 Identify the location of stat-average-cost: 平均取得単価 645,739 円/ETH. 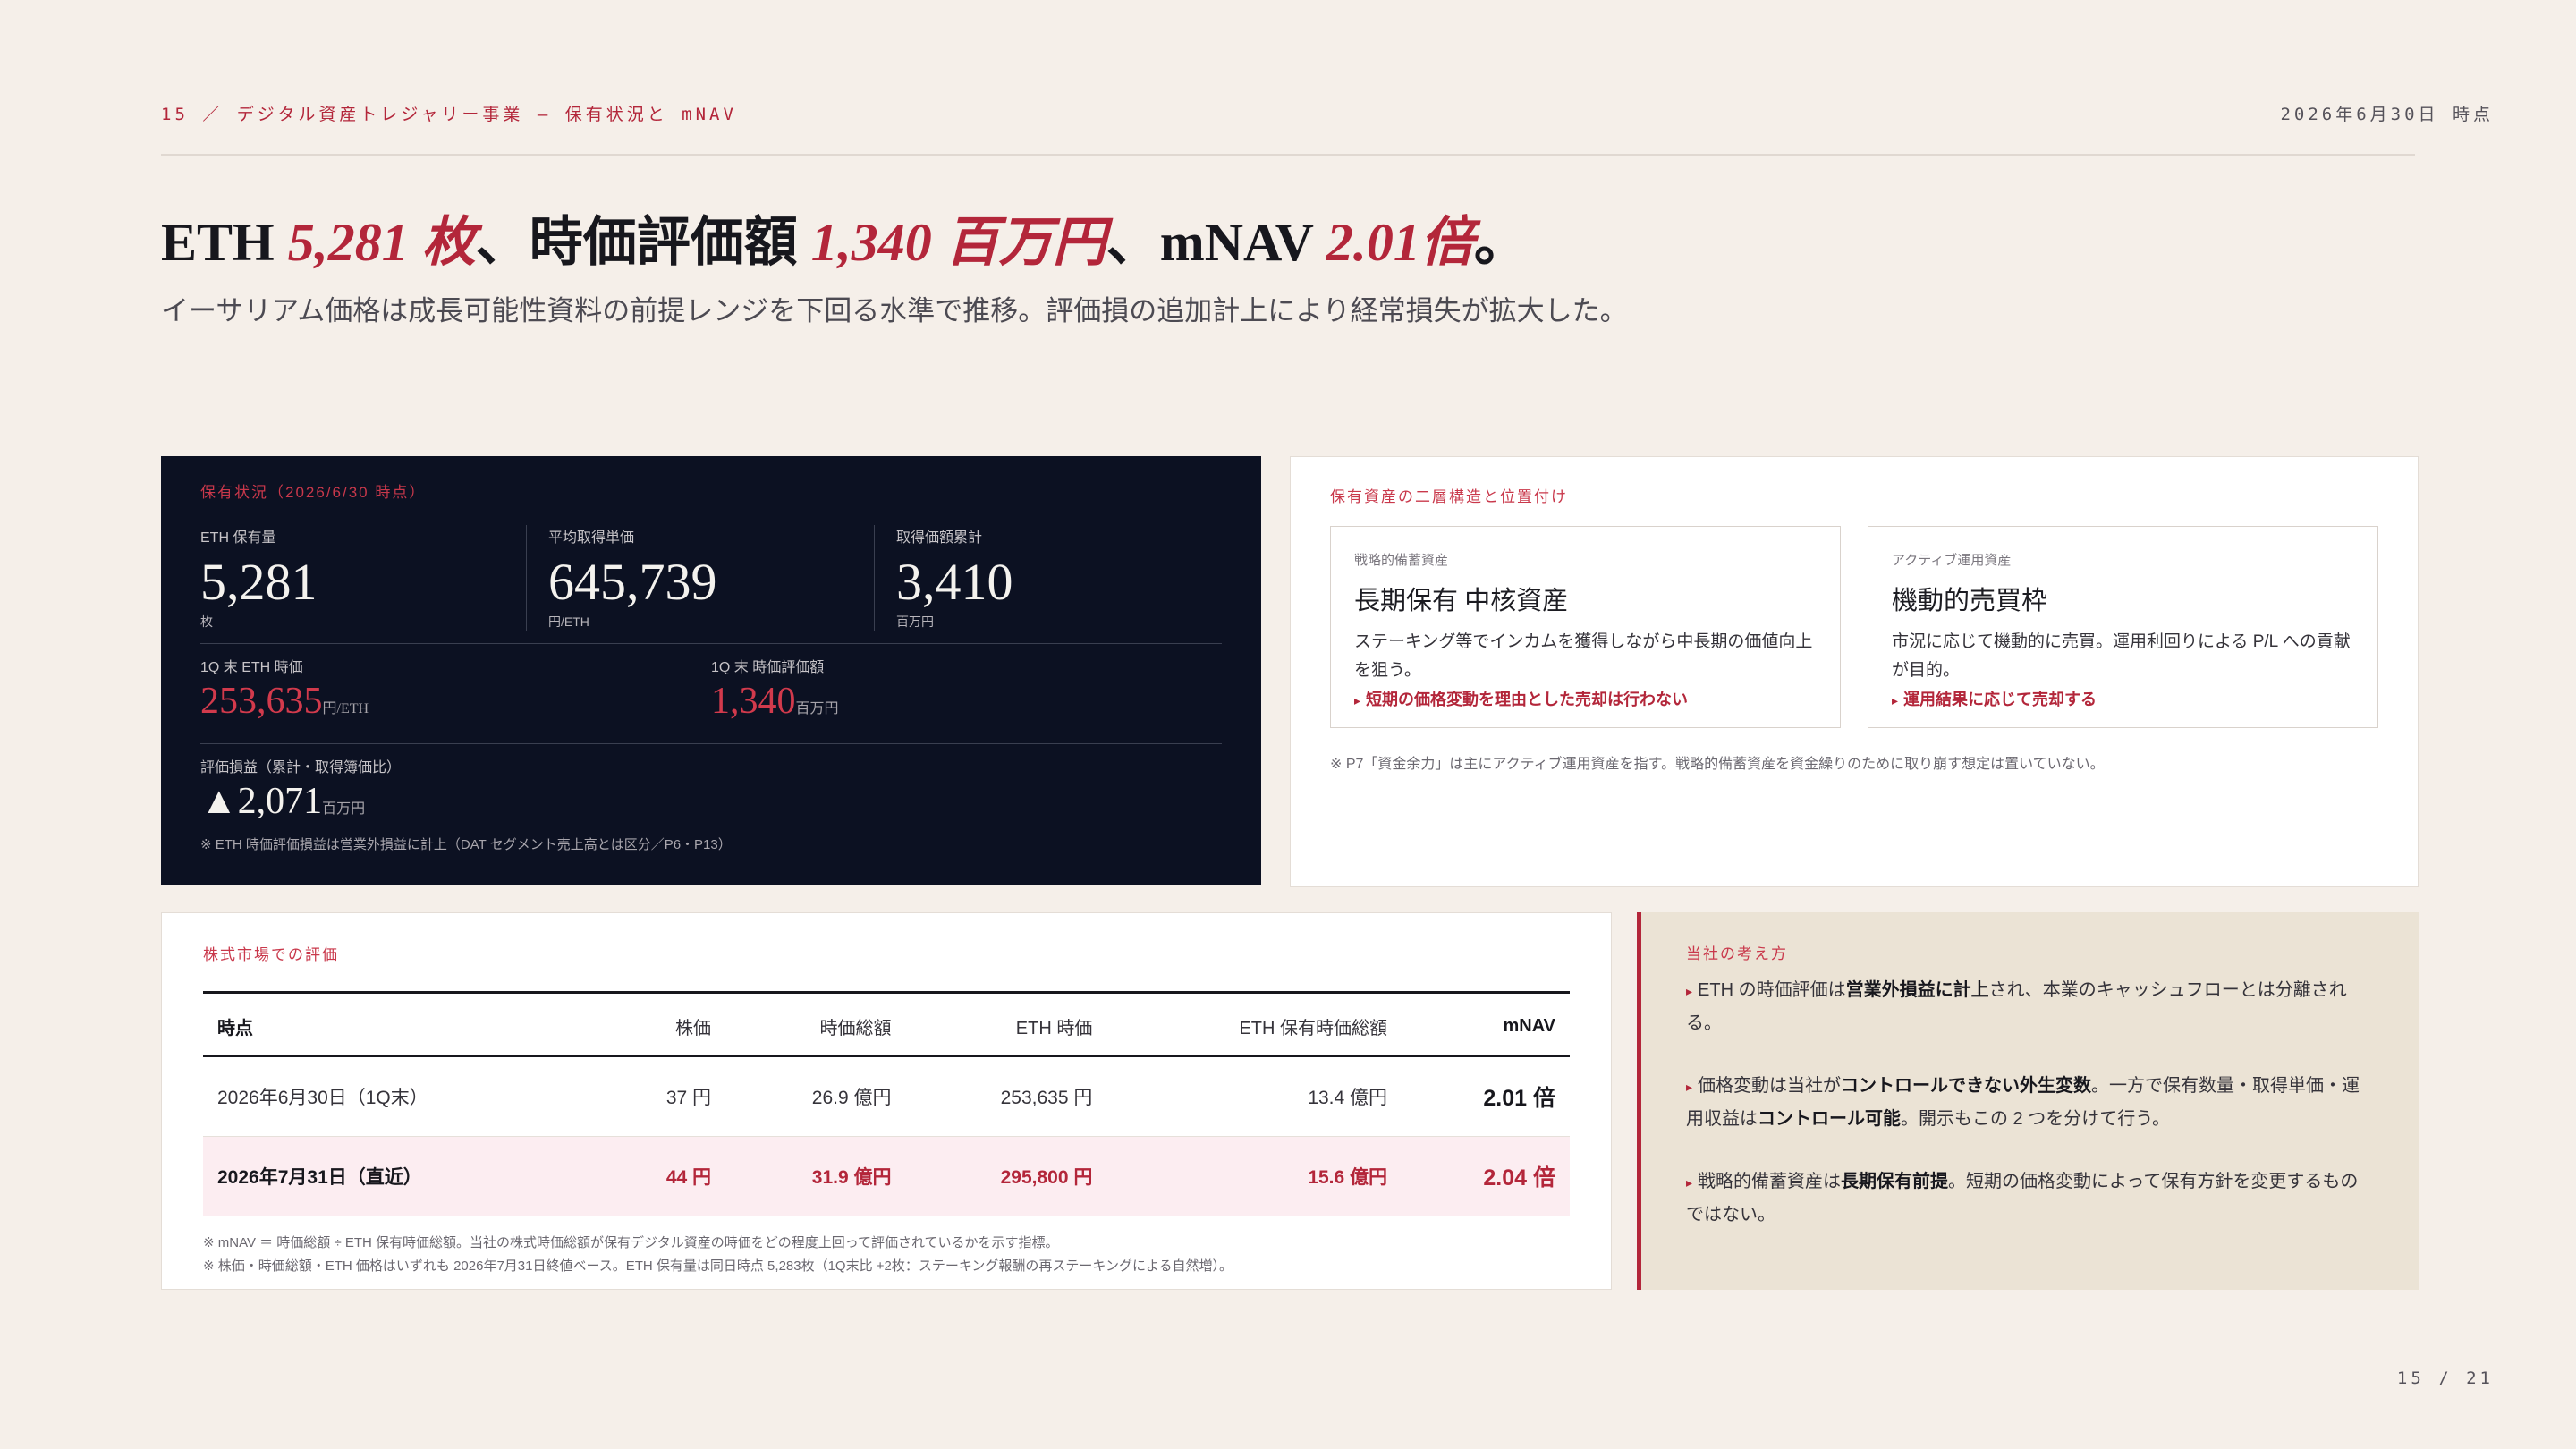
(700, 578).